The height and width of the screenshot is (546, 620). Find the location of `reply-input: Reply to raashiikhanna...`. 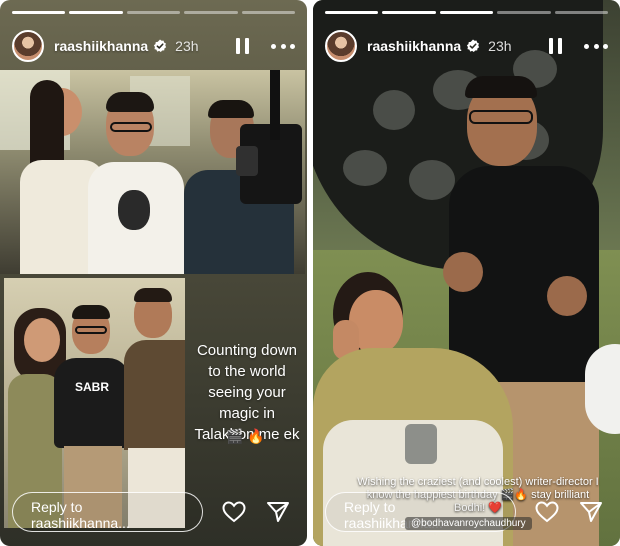

reply-input: Reply to raashiikhanna... is located at coordinates (107, 512).